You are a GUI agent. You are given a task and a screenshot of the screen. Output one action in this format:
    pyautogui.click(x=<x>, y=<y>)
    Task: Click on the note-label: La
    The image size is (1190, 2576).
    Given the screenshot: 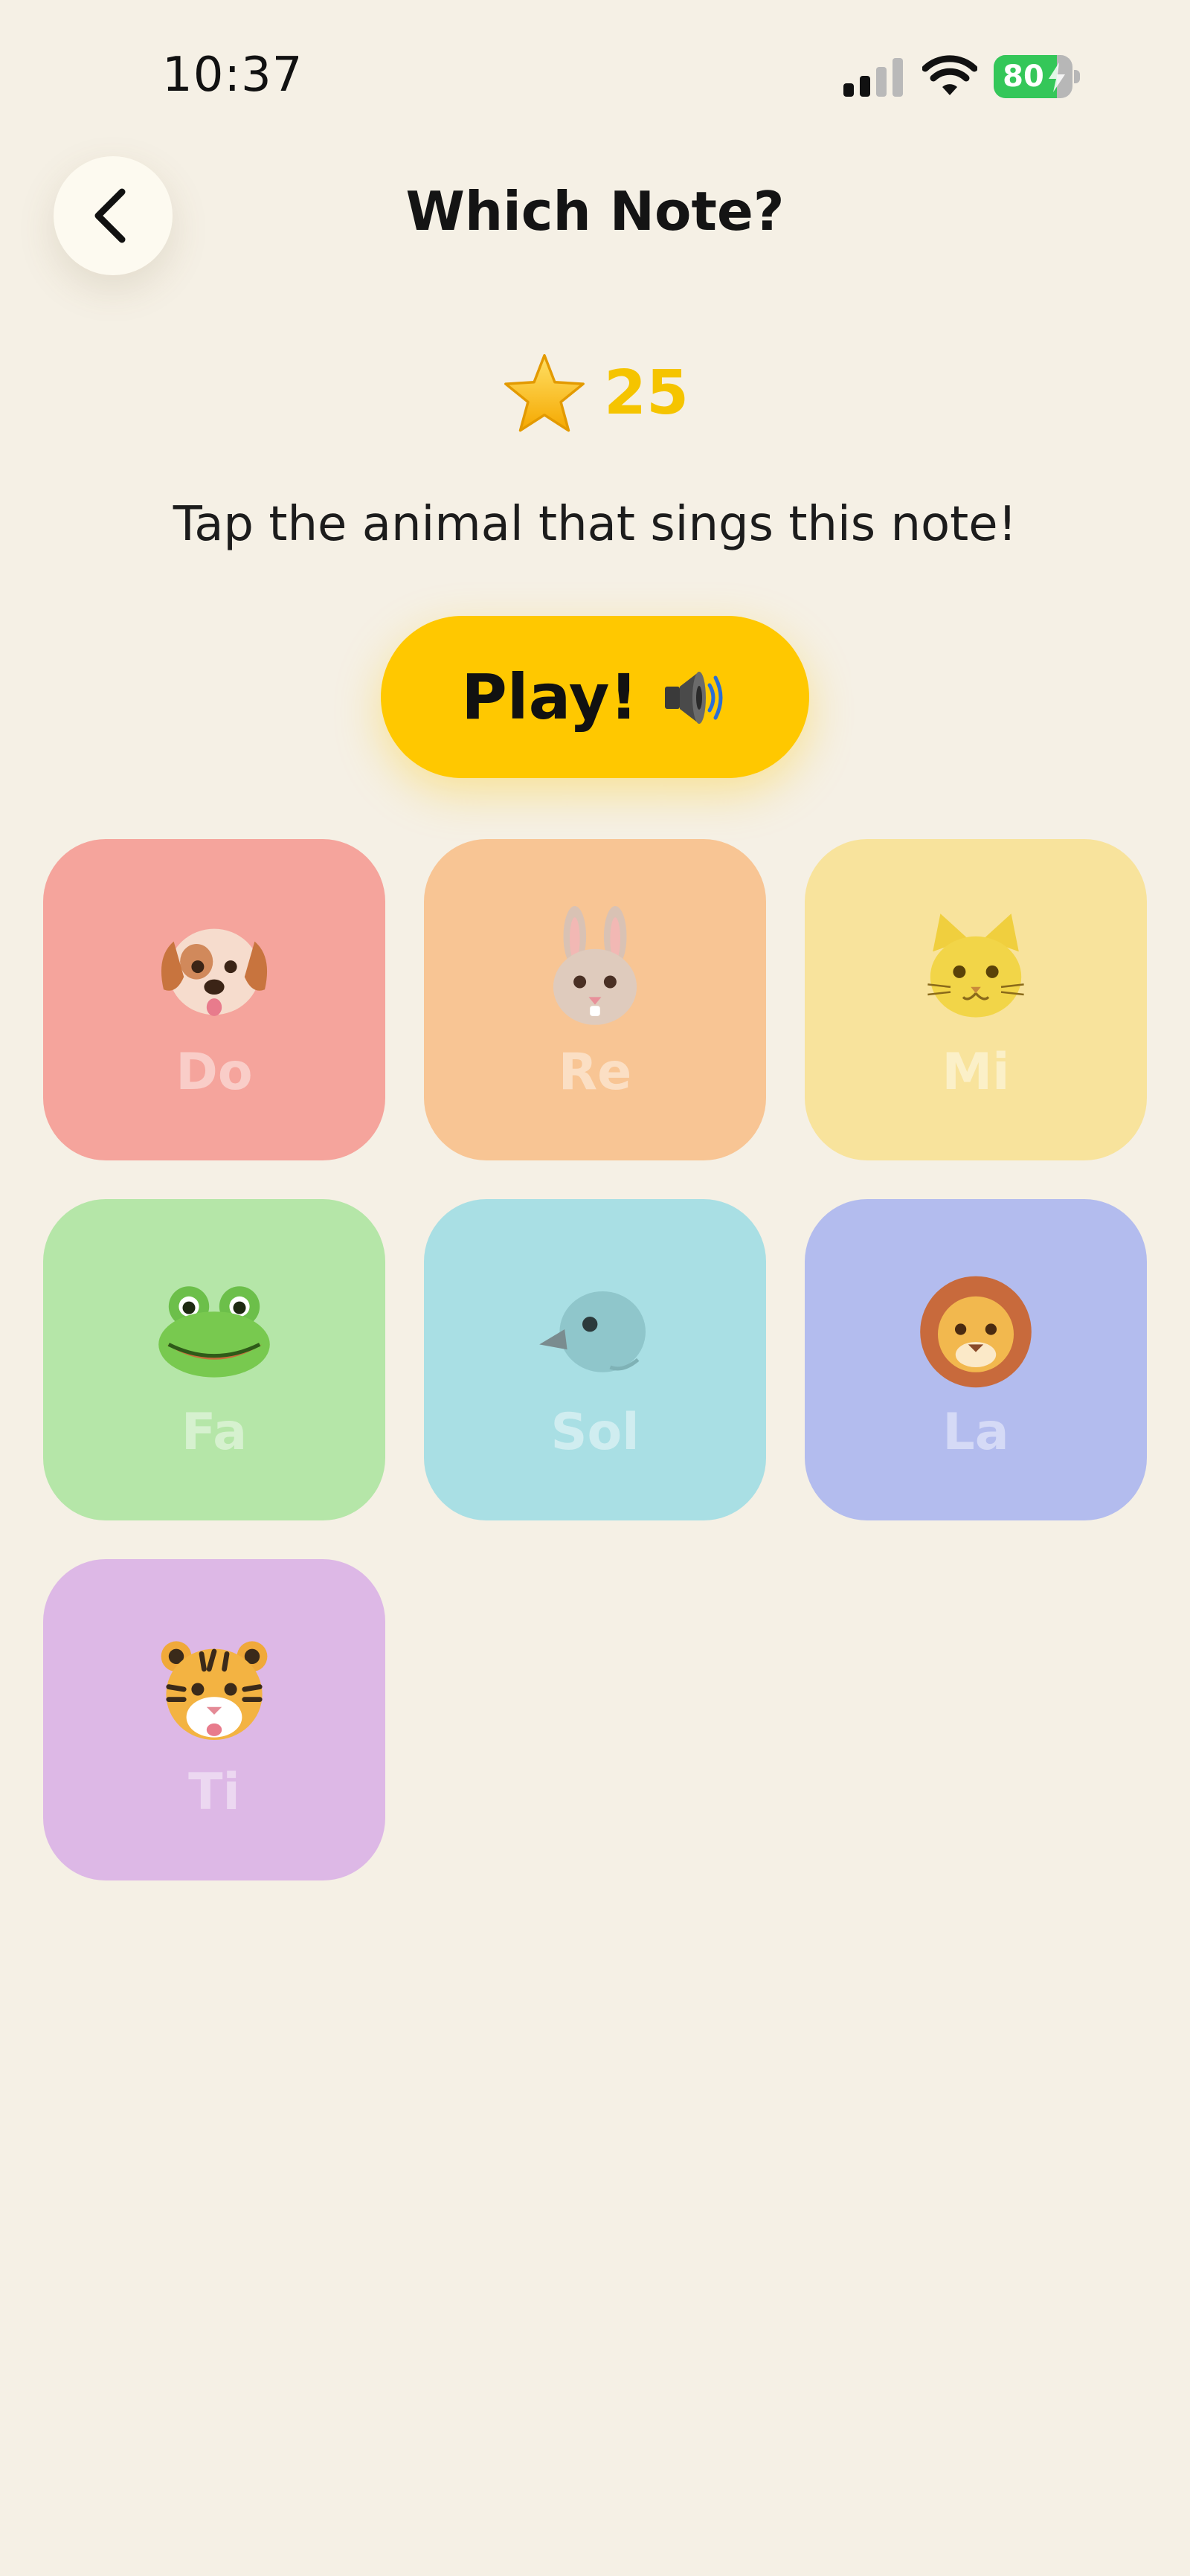 What is the action you would take?
    pyautogui.click(x=976, y=1432)
    